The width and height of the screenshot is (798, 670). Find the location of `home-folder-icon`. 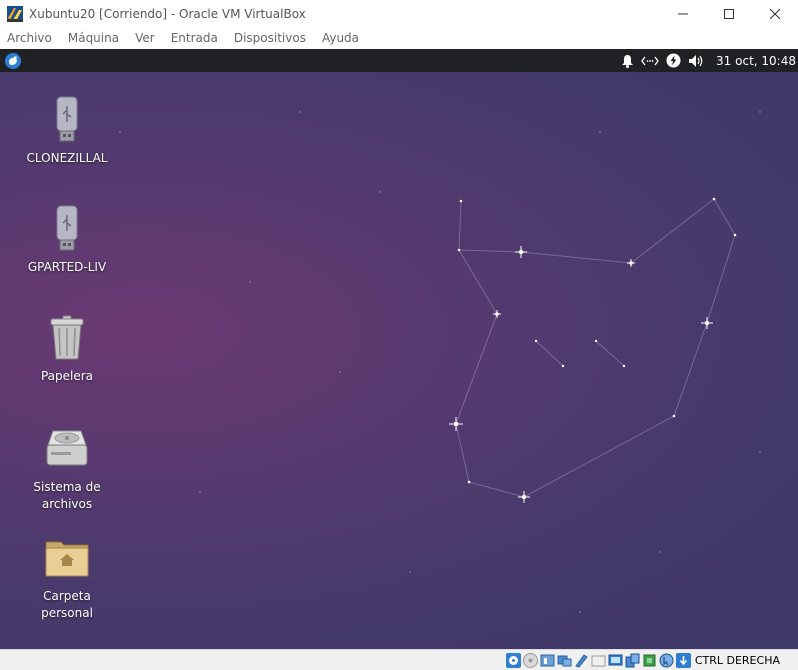

home-folder-icon is located at coordinates (67, 558).